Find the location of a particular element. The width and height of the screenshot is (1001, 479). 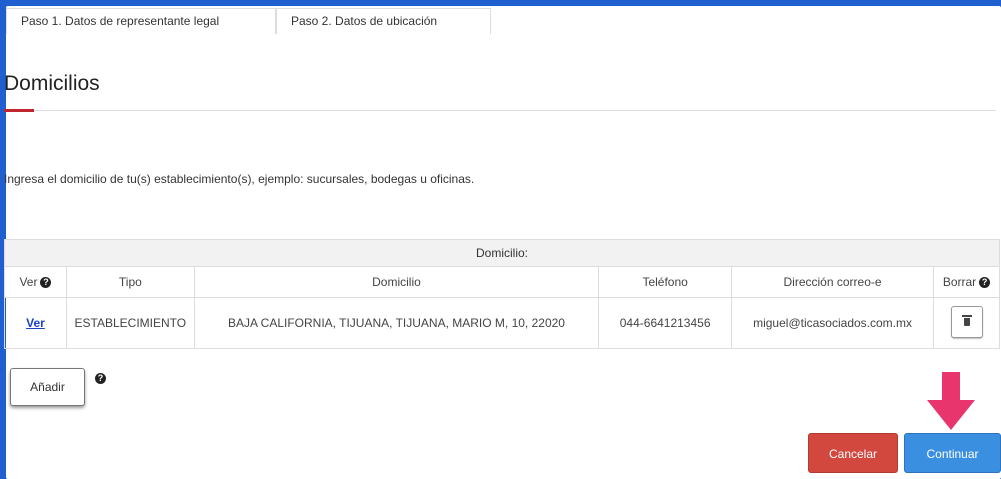

title-accent-bar is located at coordinates (19, 110).